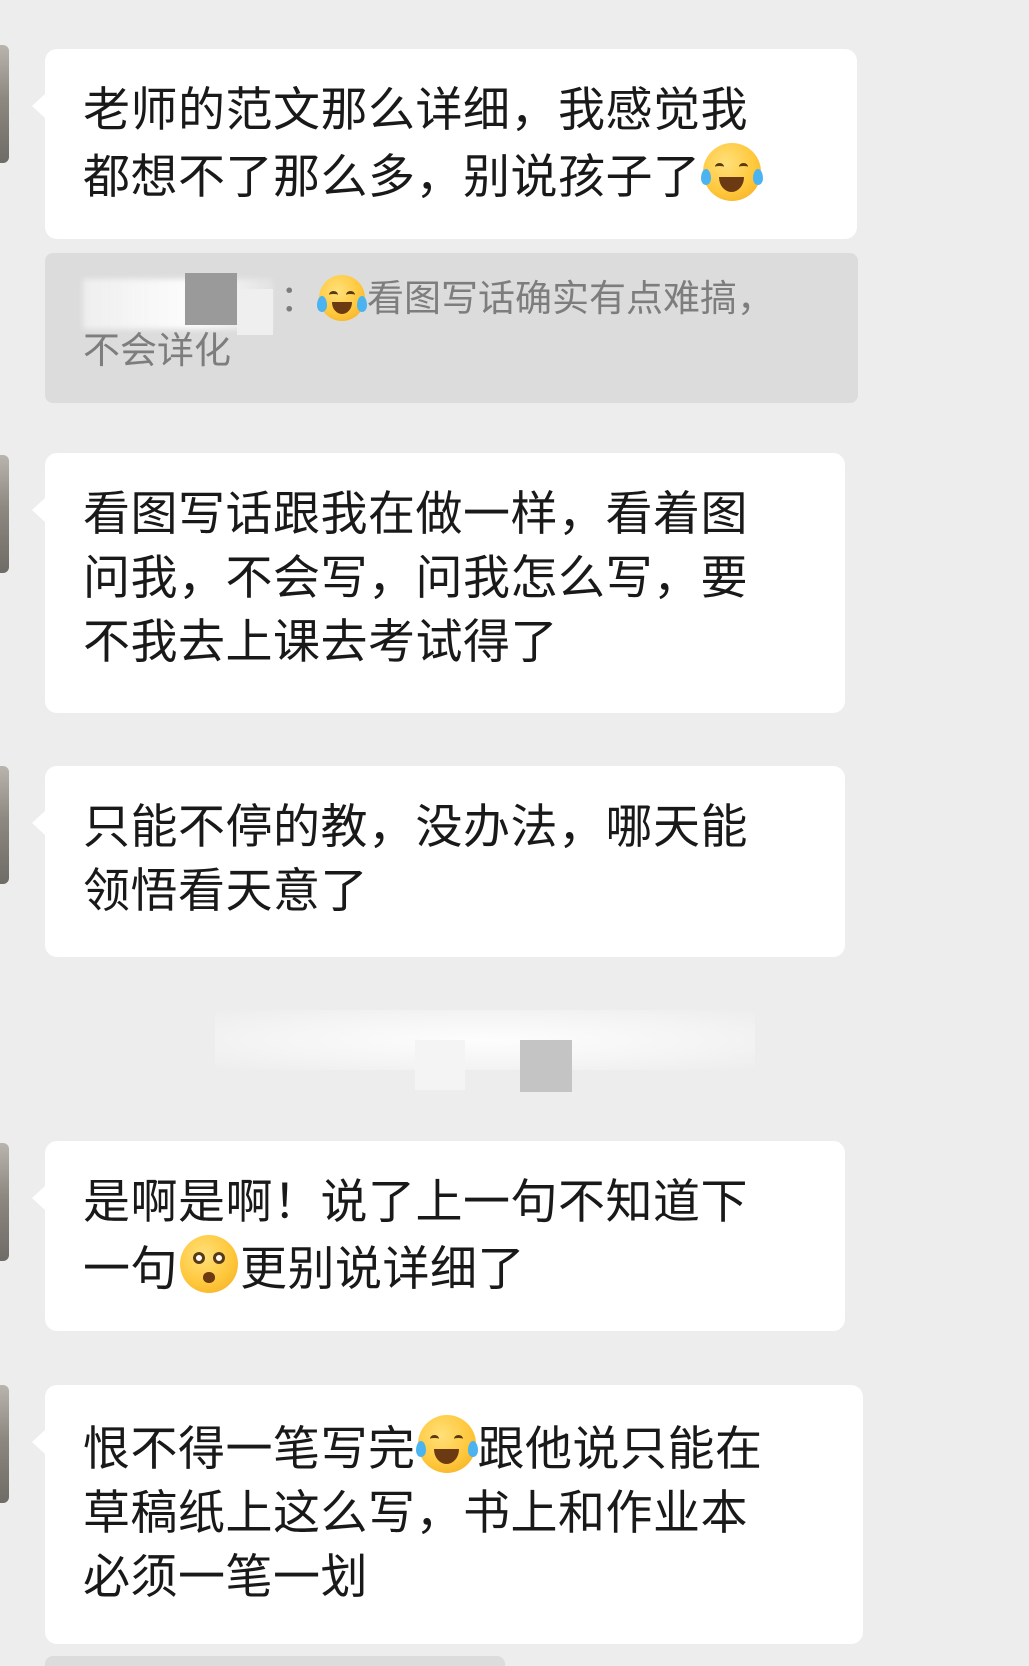 This screenshot has height=1666, width=1029. I want to click on message-bubble: 恨不得一笔写完 跟他说只能在 草稿纸上这么写，书上和作业本 必须一笔一划, so click(447, 1514).